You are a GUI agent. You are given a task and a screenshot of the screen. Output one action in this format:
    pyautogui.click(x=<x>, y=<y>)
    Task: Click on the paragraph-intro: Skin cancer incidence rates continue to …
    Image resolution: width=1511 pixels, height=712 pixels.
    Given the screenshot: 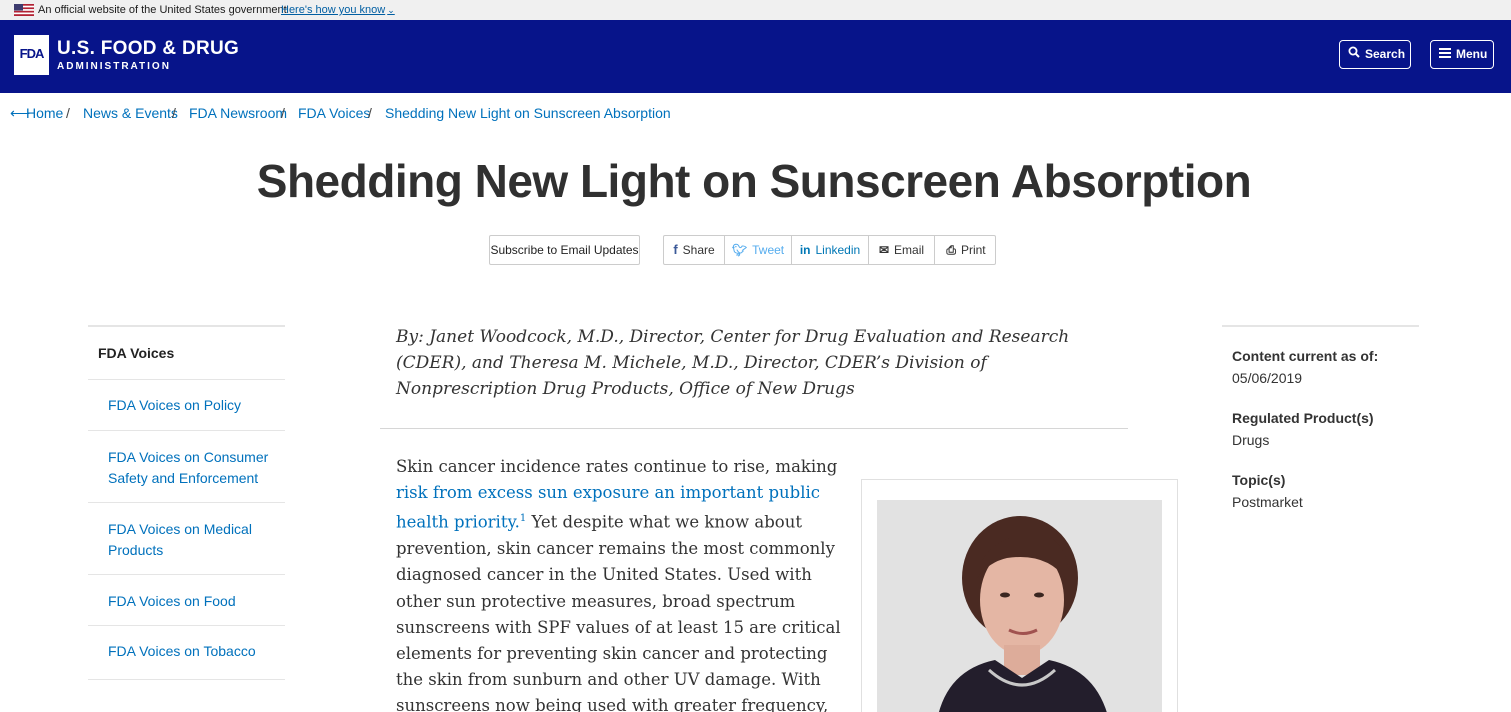 What is the action you would take?
    pyautogui.click(x=617, y=466)
    